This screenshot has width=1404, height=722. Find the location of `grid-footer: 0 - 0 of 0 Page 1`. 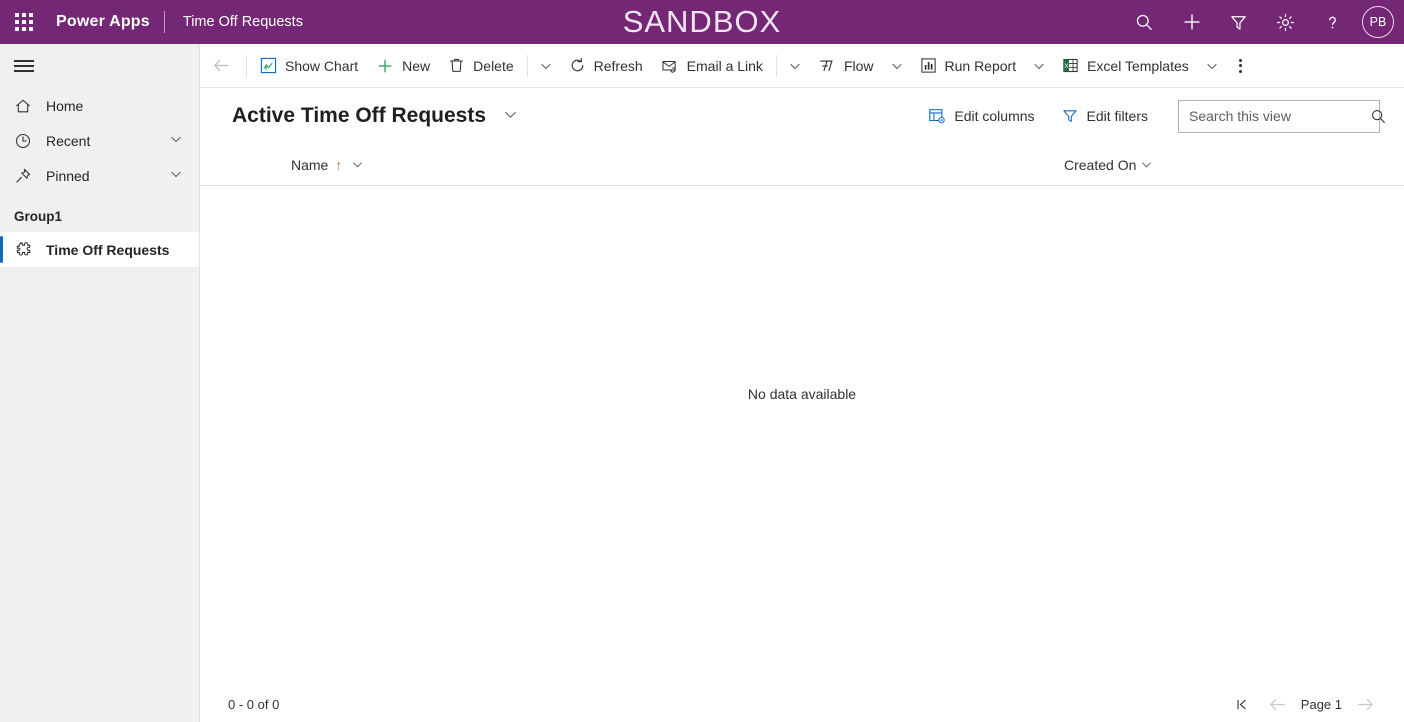

grid-footer: 0 - 0 of 0 Page 1 is located at coordinates (802, 704).